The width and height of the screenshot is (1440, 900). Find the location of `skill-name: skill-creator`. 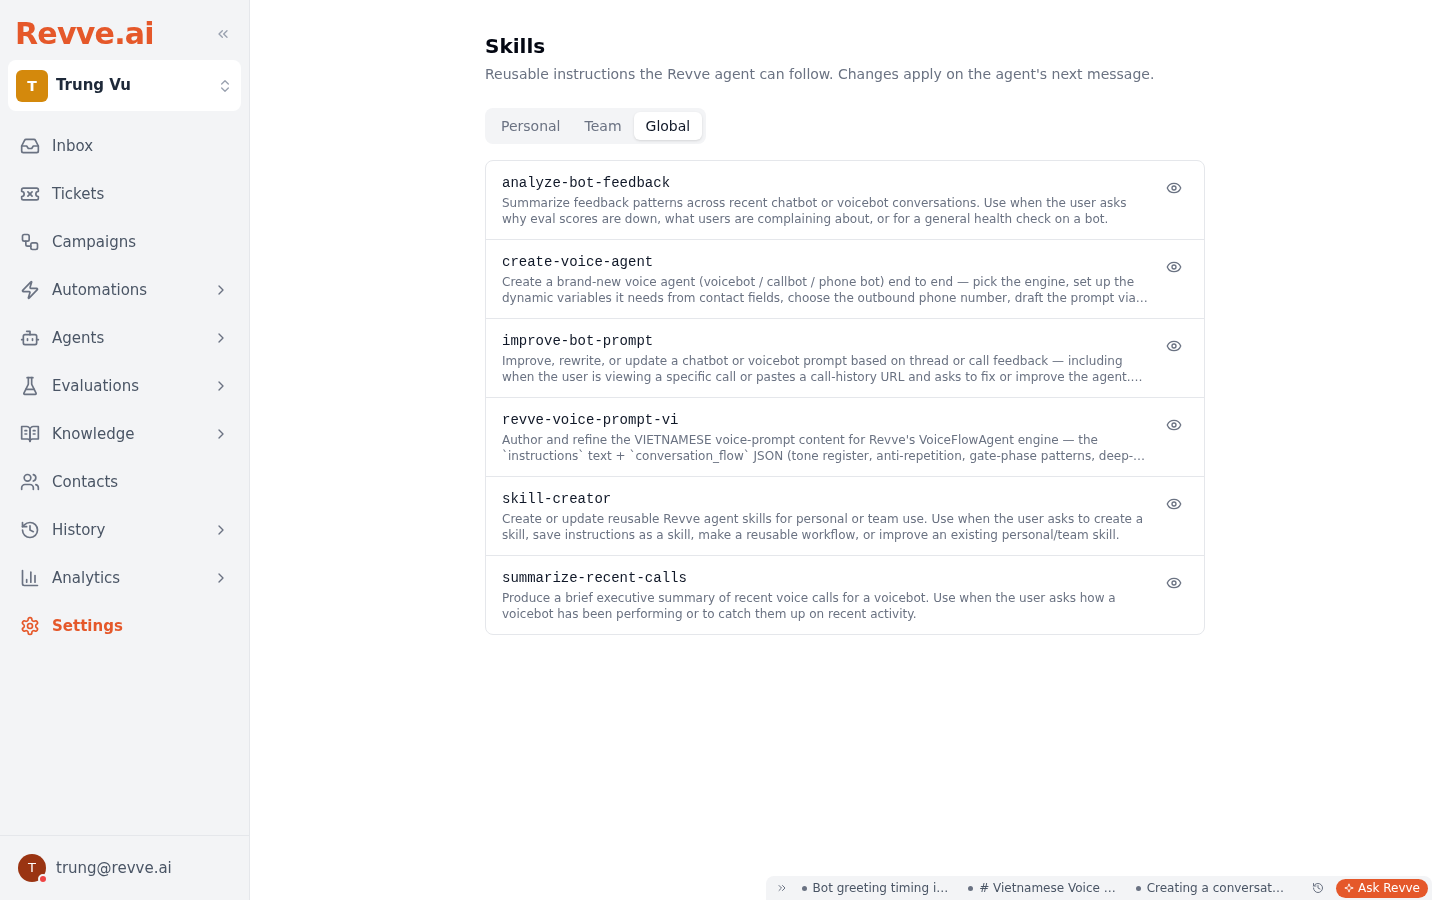

skill-name: skill-creator is located at coordinates (557, 499).